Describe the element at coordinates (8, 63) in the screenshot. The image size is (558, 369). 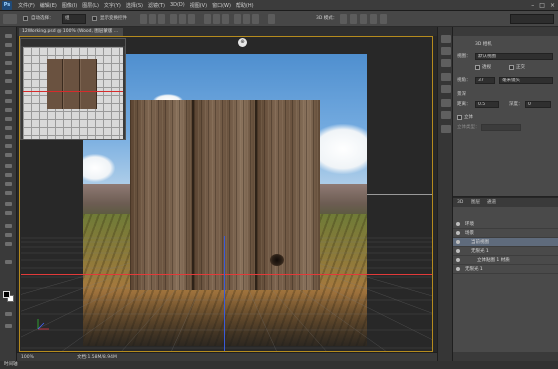
I see `quick-select-tool-icon` at that location.